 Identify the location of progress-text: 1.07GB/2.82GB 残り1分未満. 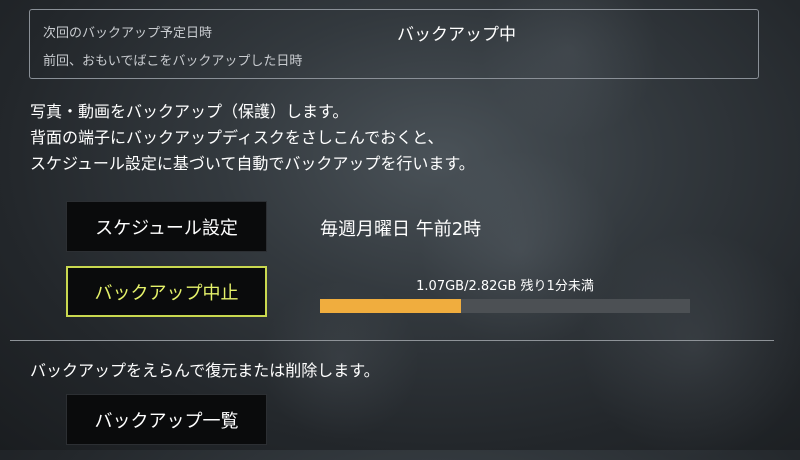
(505, 286).